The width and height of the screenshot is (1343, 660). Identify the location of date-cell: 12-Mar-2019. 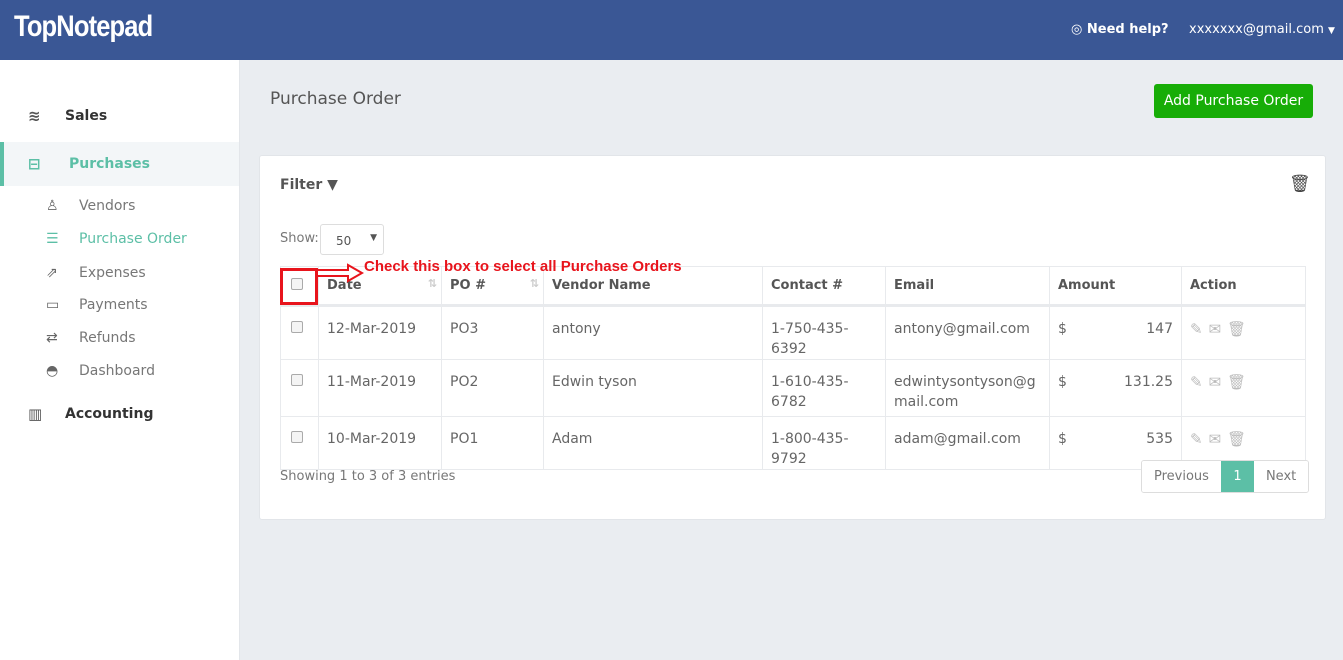
(380, 332).